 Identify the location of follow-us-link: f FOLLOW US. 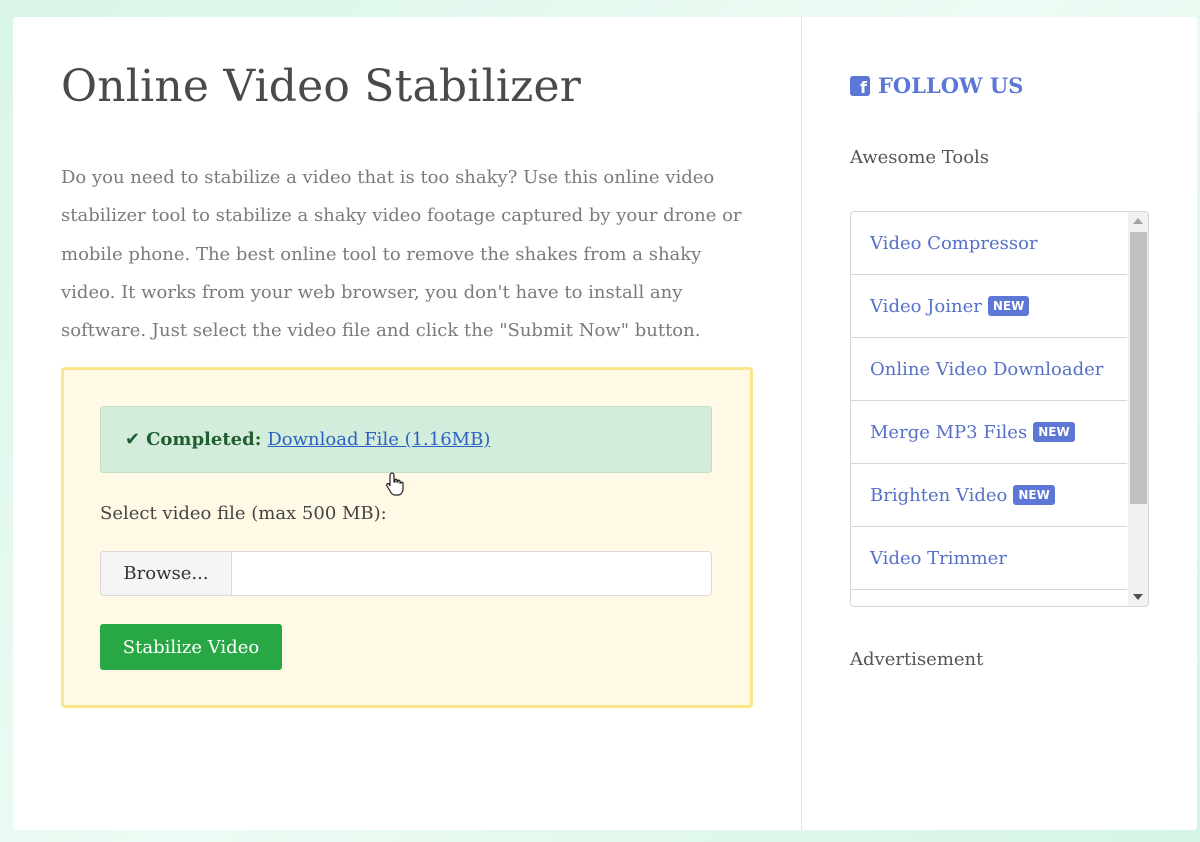
(936, 85).